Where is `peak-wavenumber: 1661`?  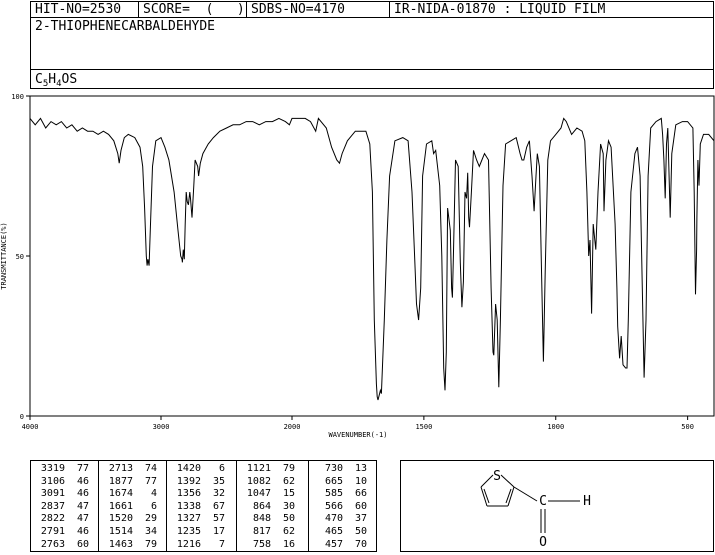 peak-wavenumber: 1661 is located at coordinates (120, 506).